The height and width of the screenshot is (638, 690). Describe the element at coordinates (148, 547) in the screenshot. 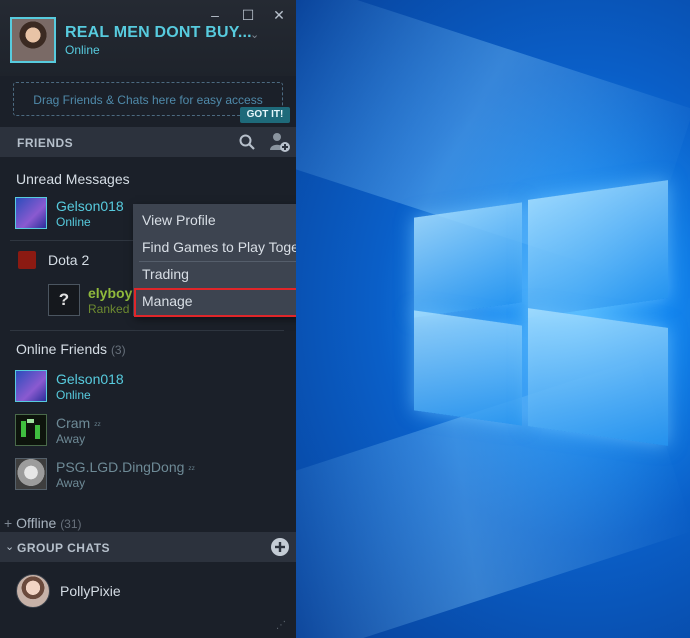

I see `group-chats-header: ⌄ GROUP CHATS` at that location.